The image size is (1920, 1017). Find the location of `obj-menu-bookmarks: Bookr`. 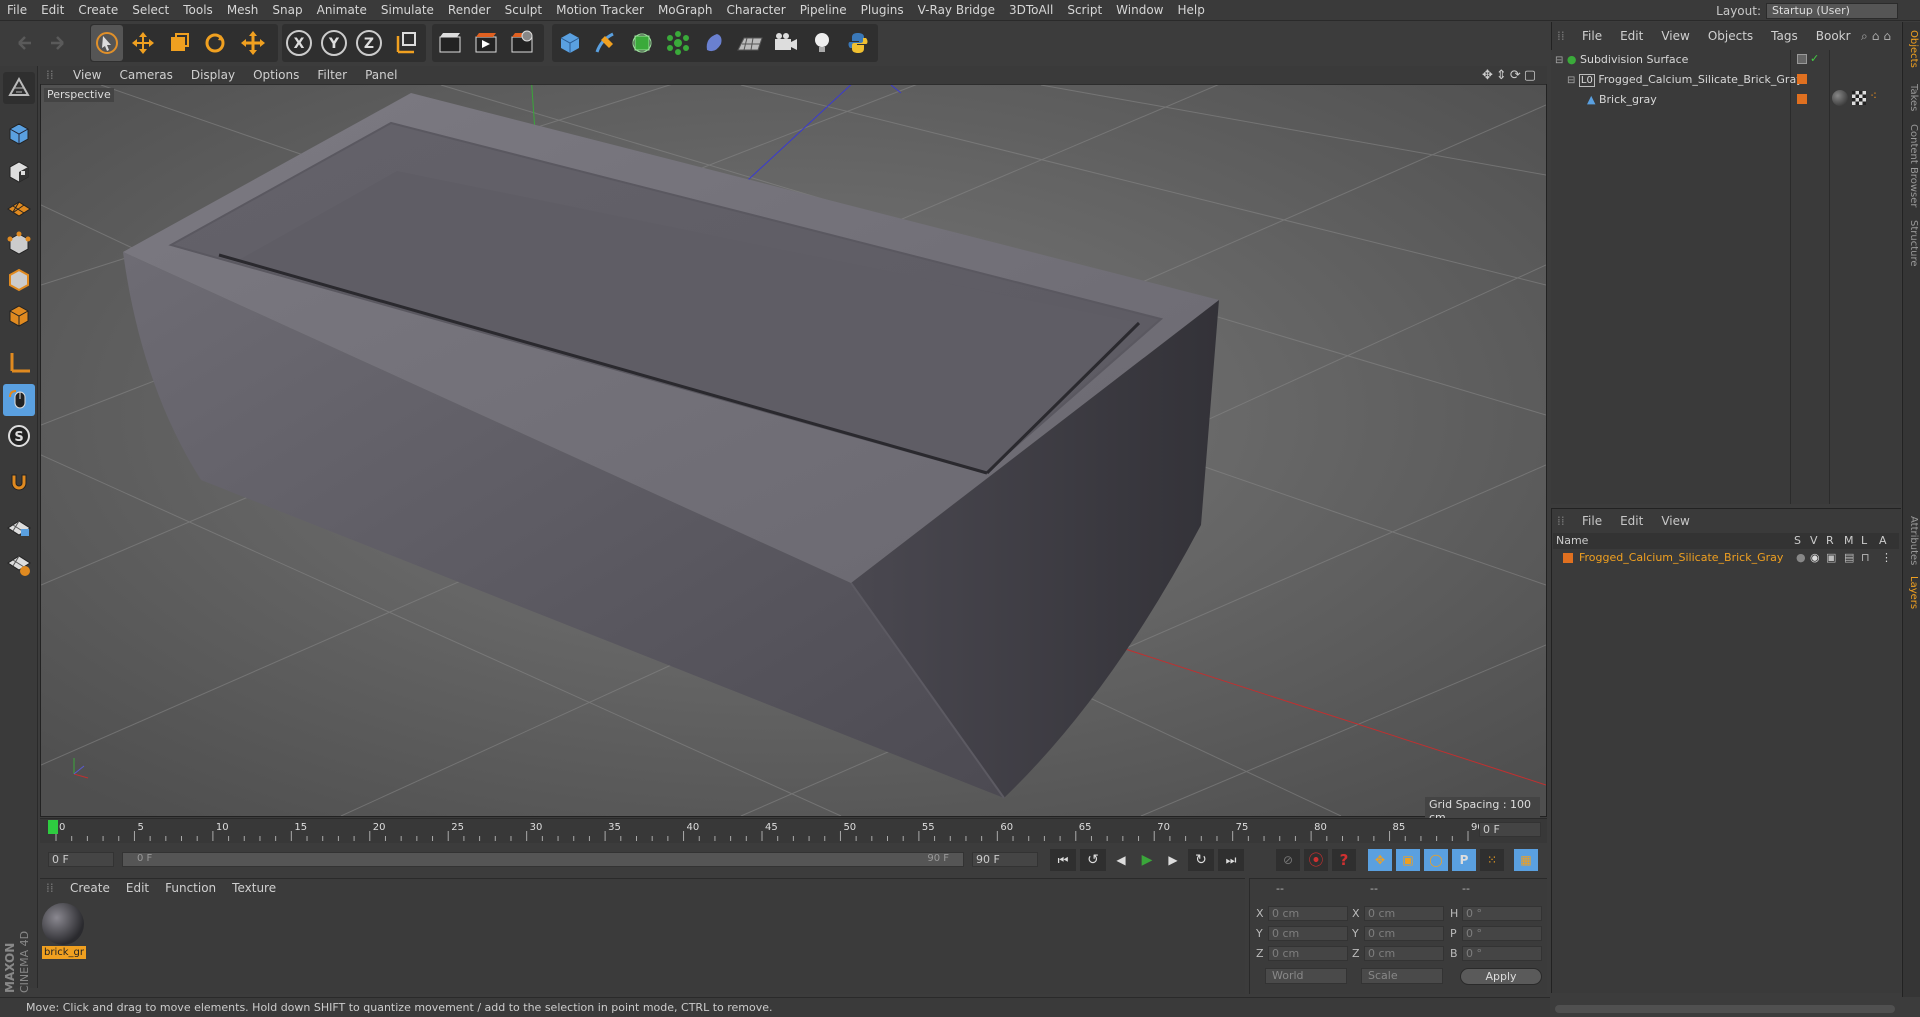

obj-menu-bookmarks: Bookr is located at coordinates (1833, 36).